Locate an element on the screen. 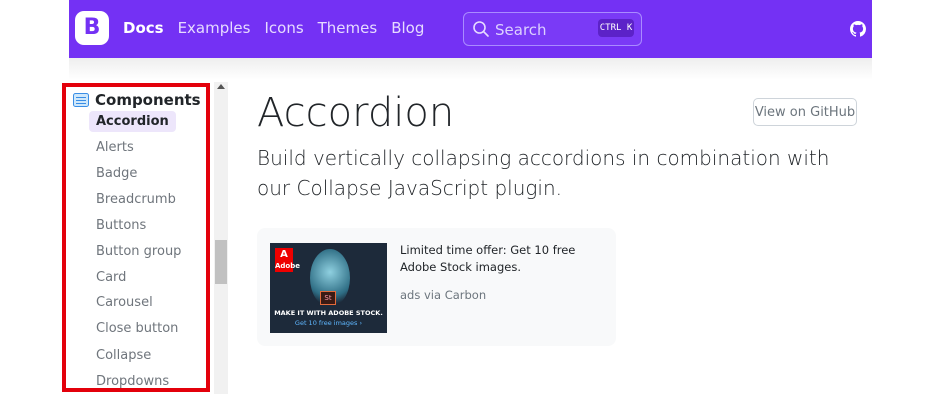  nav-link-blog: Blog is located at coordinates (407, 28).